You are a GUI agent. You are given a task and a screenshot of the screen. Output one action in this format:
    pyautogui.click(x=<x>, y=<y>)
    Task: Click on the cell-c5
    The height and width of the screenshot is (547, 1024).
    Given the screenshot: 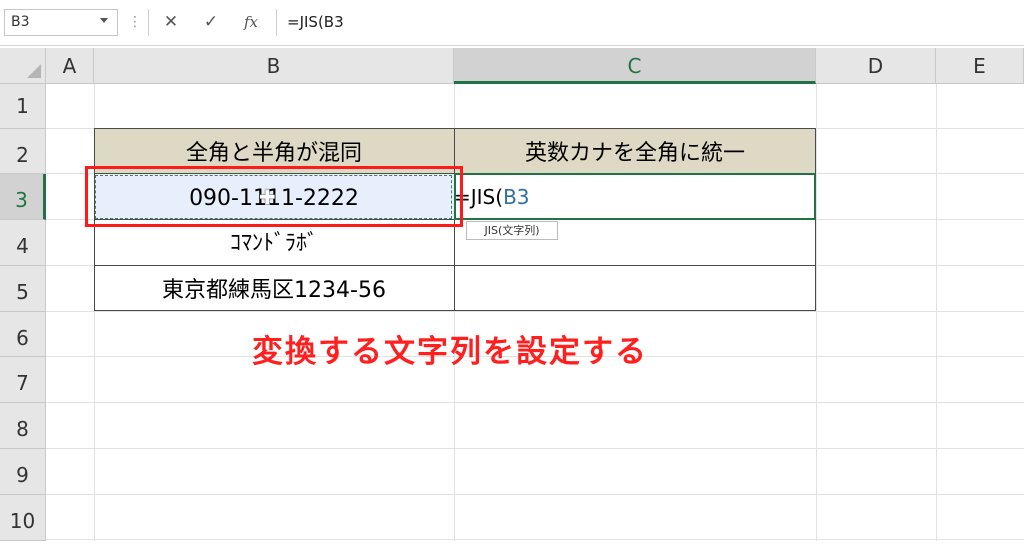 What is the action you would take?
    pyautogui.click(x=635, y=288)
    